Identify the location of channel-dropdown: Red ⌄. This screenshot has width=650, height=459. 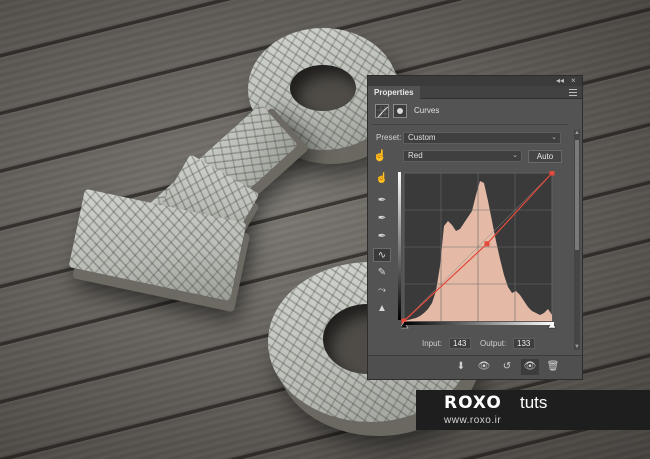
(462, 156).